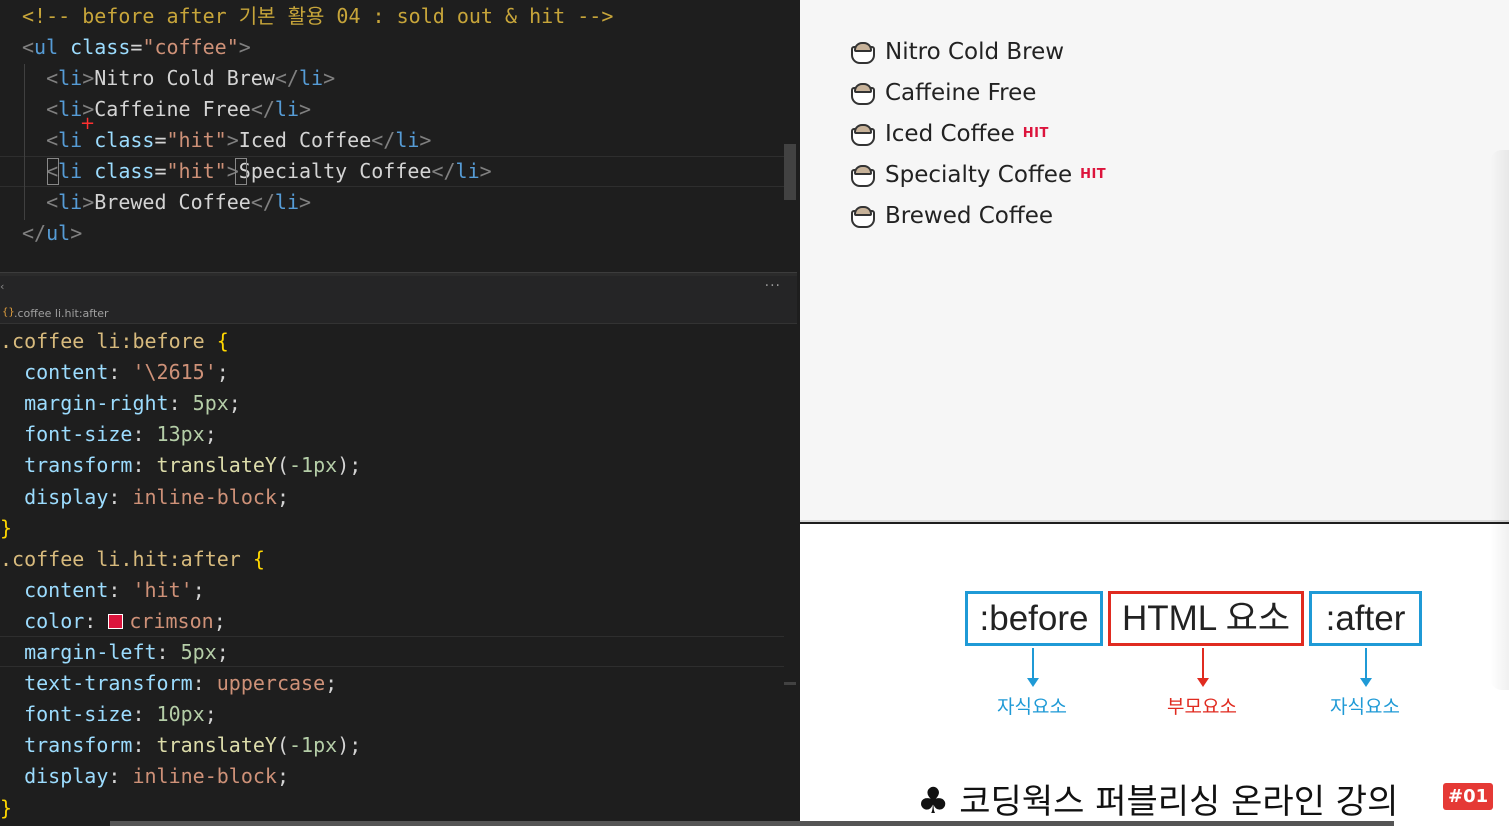  What do you see at coordinates (1179, 802) in the screenshot?
I see `course-title-text: 코딩웍스 퍼블리싱 온라인 강의` at bounding box center [1179, 802].